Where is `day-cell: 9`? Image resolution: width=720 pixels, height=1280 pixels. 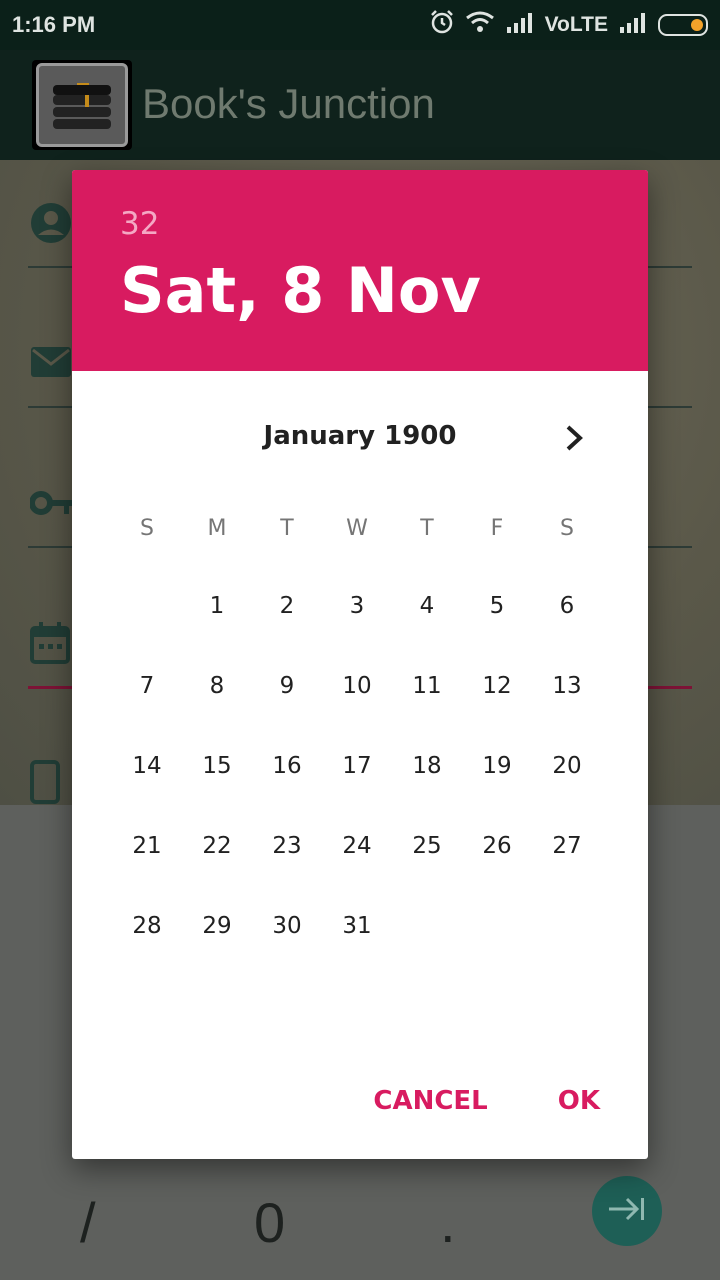 day-cell: 9 is located at coordinates (287, 706).